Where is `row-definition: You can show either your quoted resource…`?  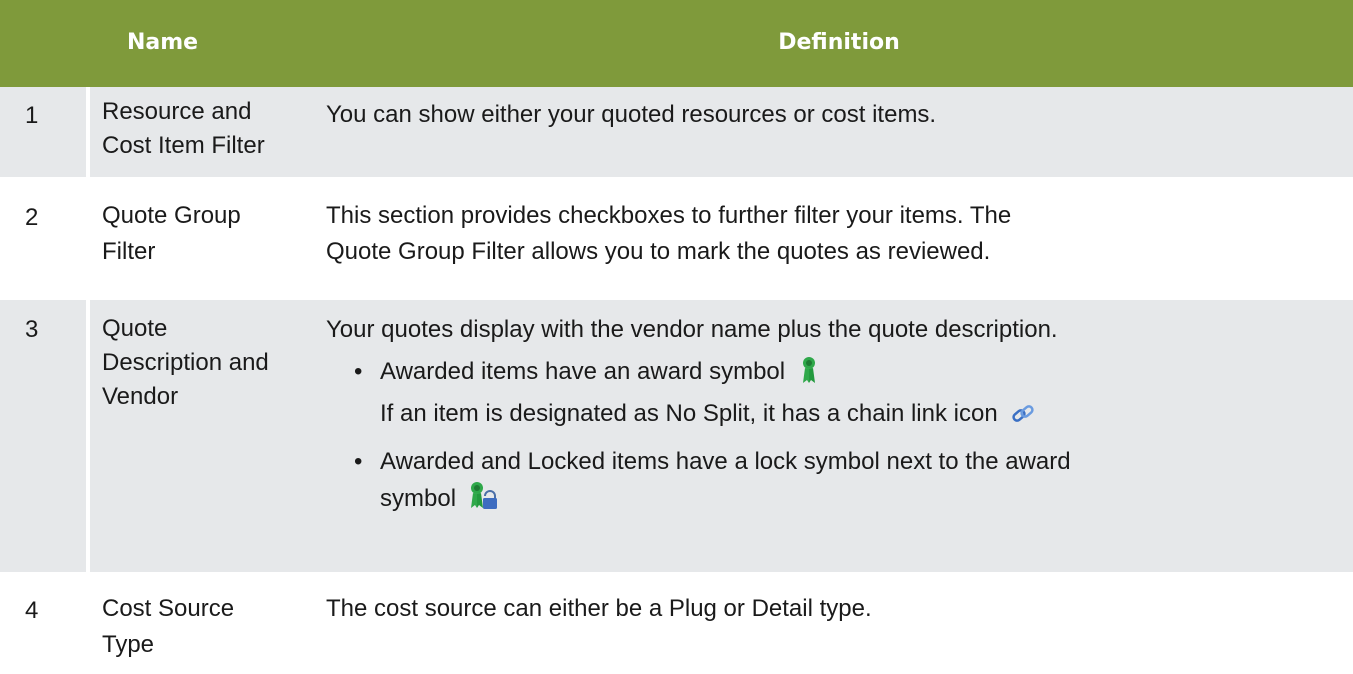 row-definition: You can show either your quoted resource… is located at coordinates (631, 114).